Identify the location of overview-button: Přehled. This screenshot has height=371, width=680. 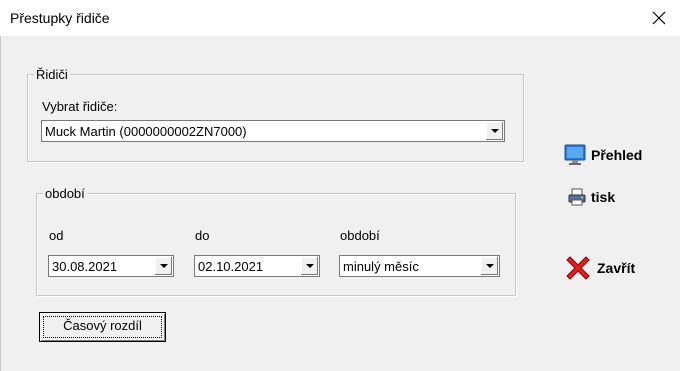
(602, 155).